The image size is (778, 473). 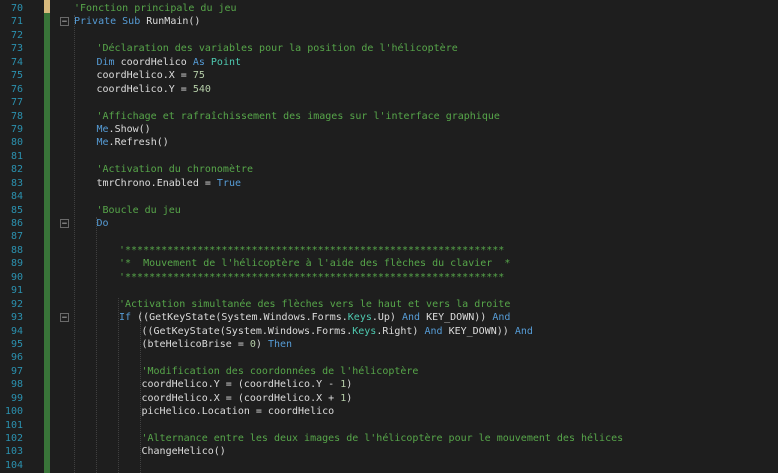 What do you see at coordinates (16, 89) in the screenshot?
I see `line-number: 76` at bounding box center [16, 89].